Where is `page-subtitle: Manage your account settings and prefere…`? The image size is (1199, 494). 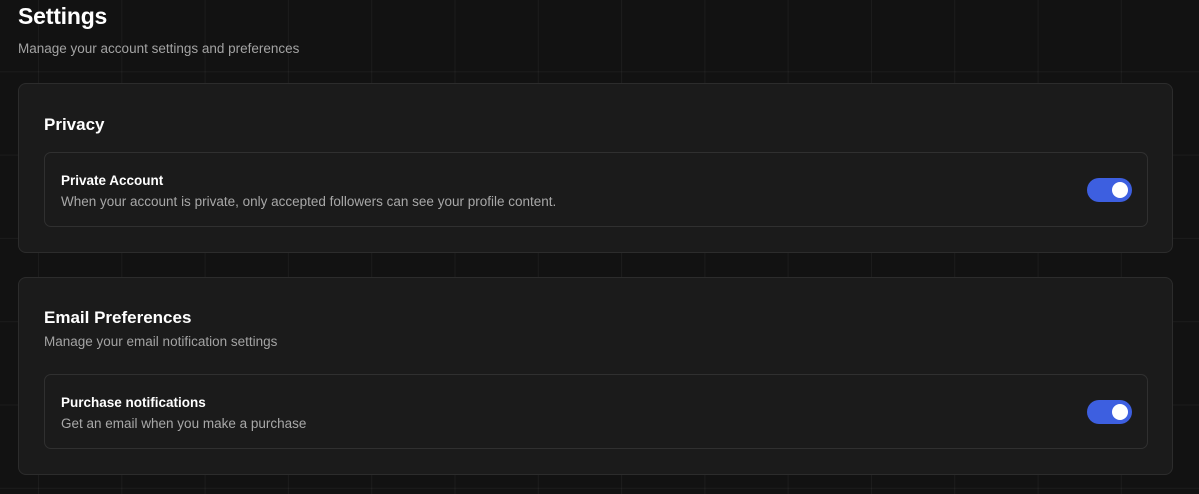
page-subtitle: Manage your account settings and prefere… is located at coordinates (159, 48).